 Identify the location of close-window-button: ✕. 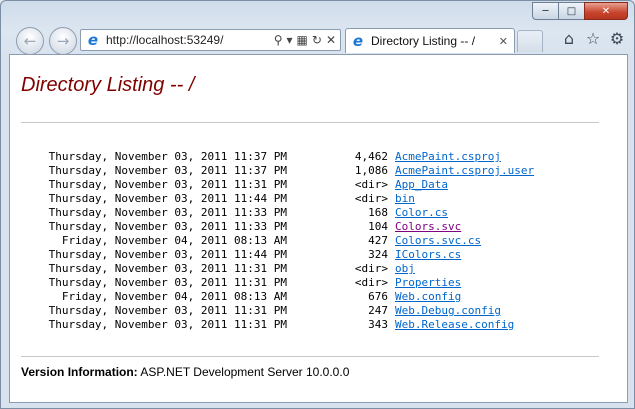
(606, 11).